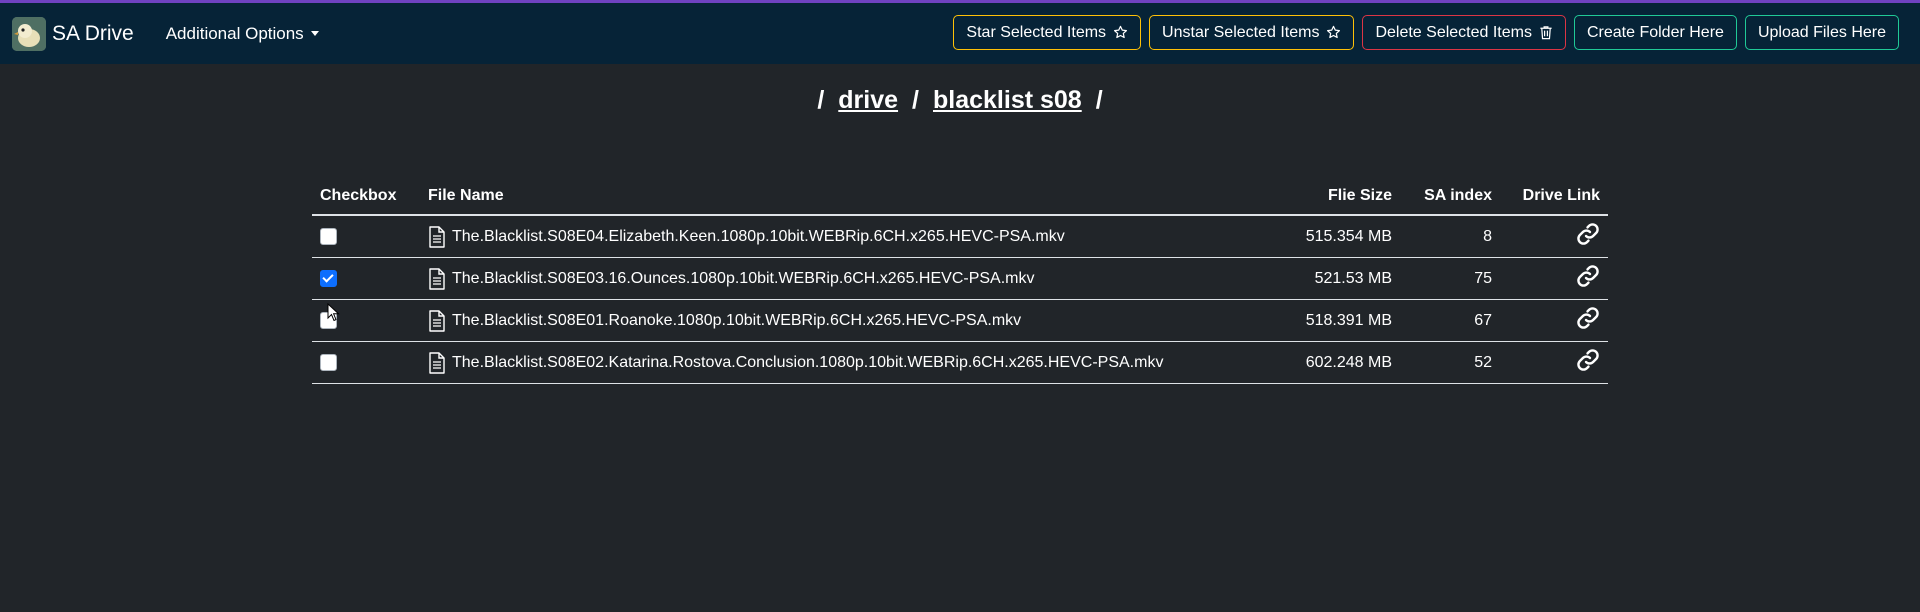 The width and height of the screenshot is (1920, 612). I want to click on trash-icon, so click(1546, 32).